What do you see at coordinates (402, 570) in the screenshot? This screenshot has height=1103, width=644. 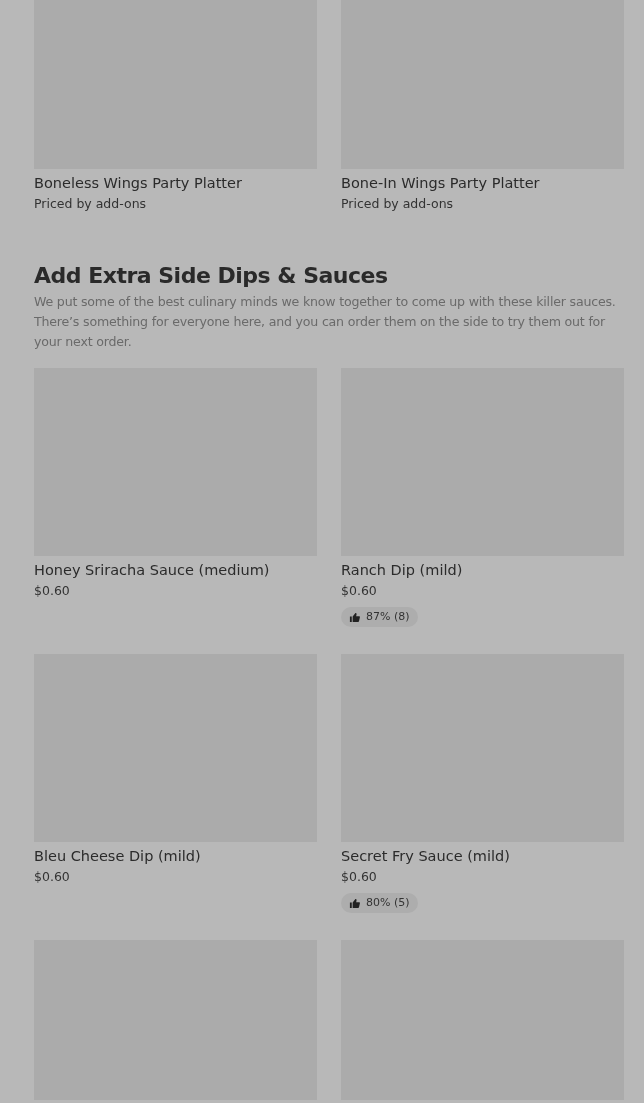 I see `item-name: Ranch Dip (mild)` at bounding box center [402, 570].